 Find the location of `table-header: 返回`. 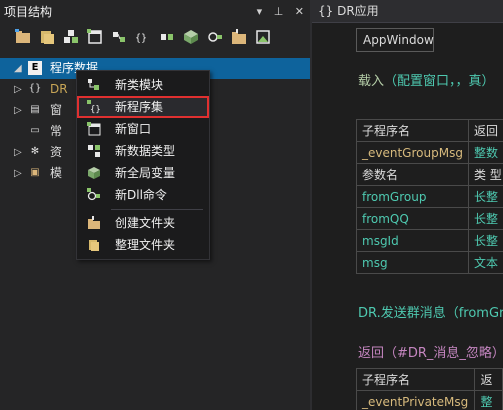

table-header: 返回 is located at coordinates (485, 130).